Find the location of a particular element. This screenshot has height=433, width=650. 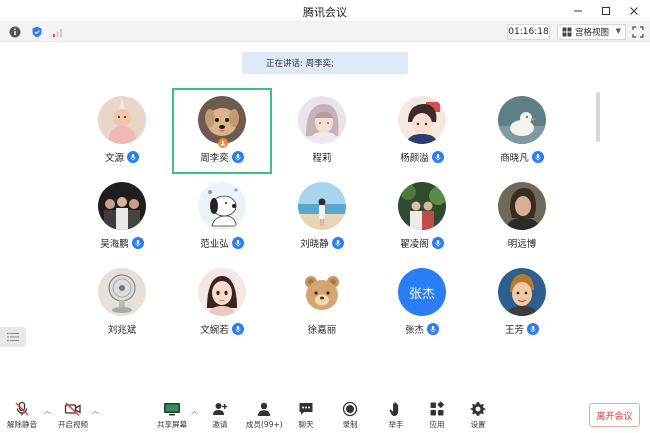

minimize-icon is located at coordinates (578, 11).